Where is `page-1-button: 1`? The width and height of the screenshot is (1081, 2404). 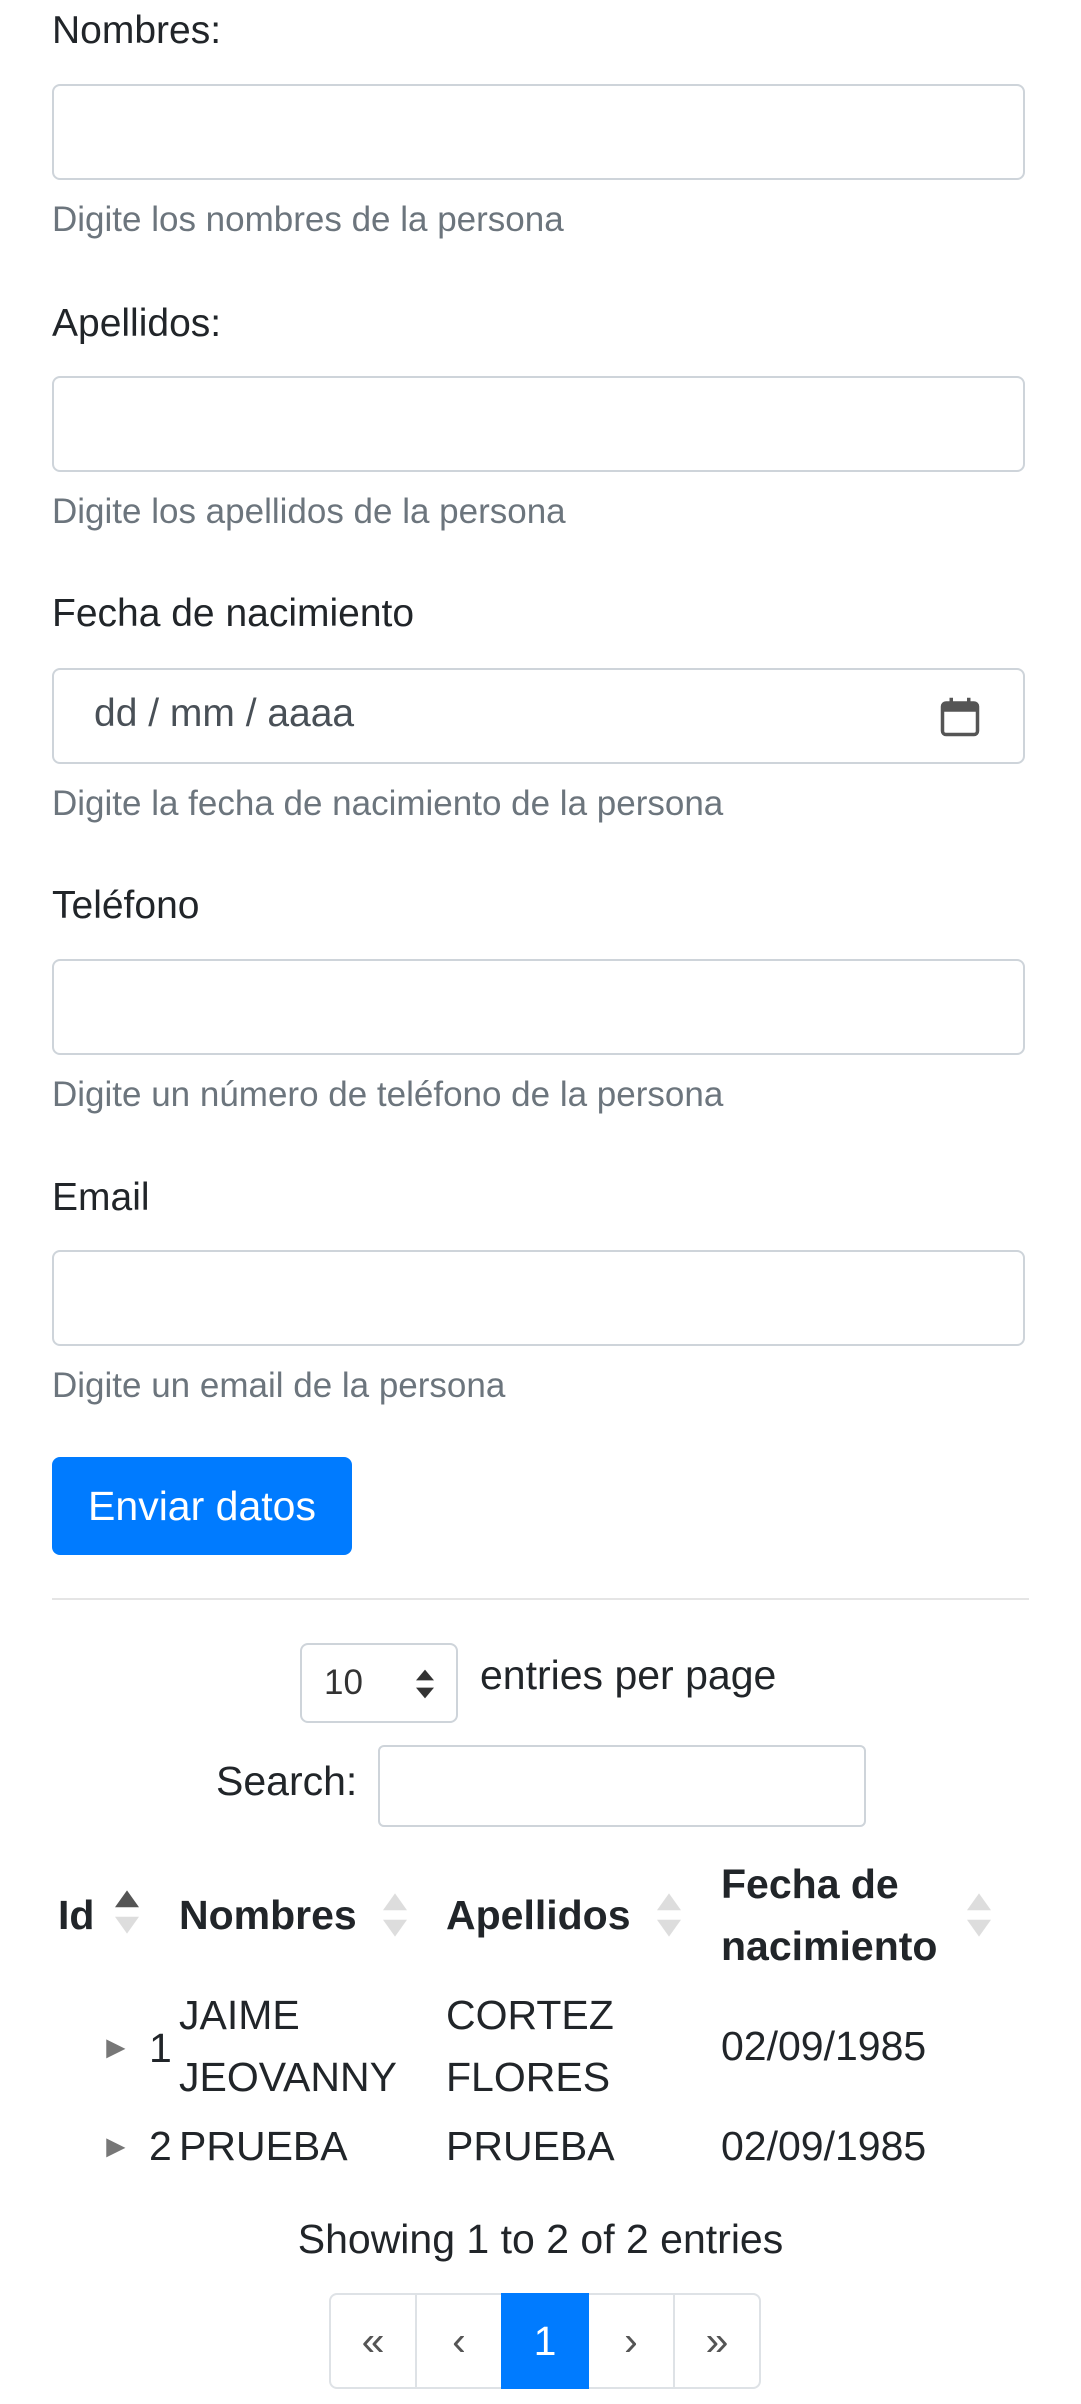 page-1-button: 1 is located at coordinates (545, 2341).